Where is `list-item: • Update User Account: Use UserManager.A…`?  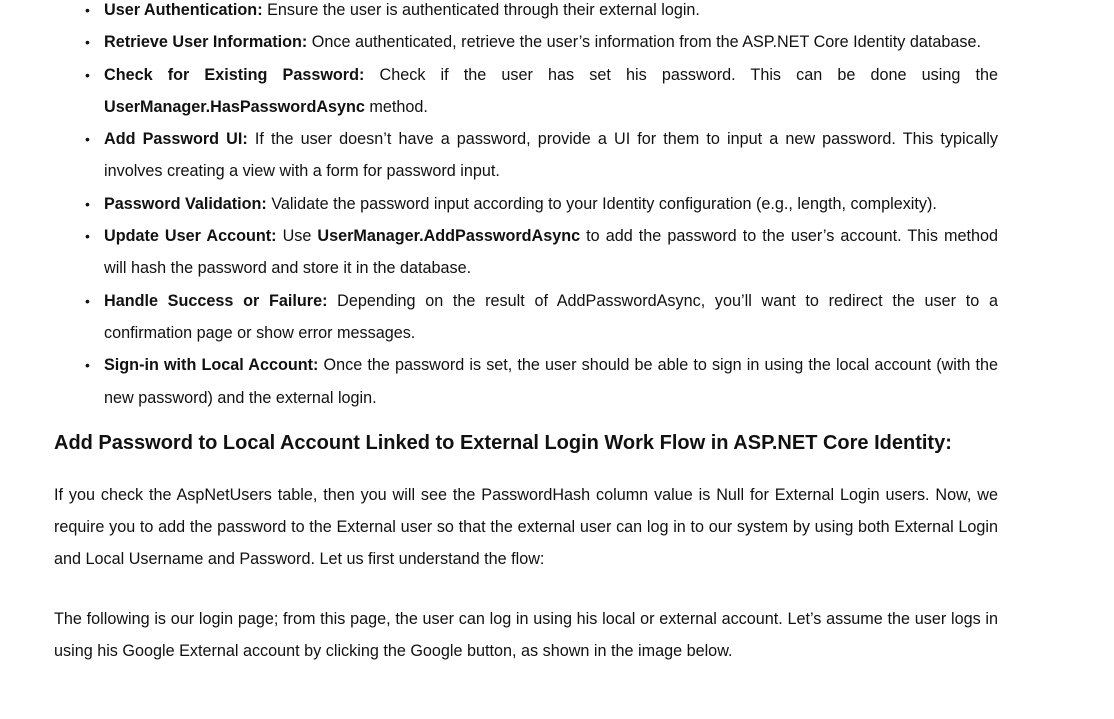
list-item: • Update User Account: Use UserManager.A… is located at coordinates (526, 252).